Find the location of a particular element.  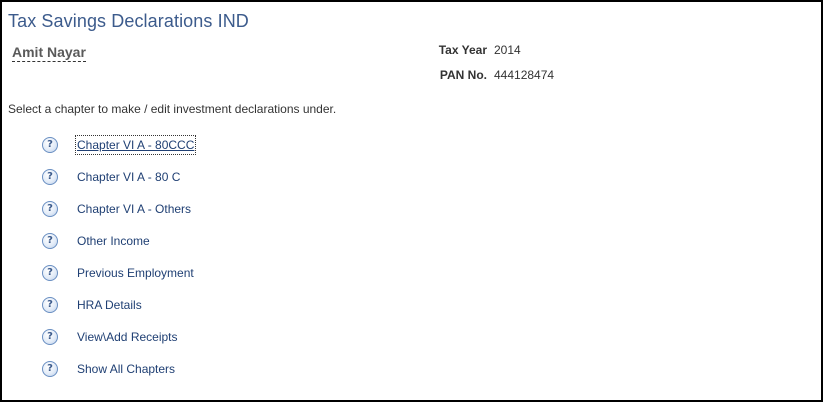

page-title: Tax Savings Declarations IND is located at coordinates (128, 21).